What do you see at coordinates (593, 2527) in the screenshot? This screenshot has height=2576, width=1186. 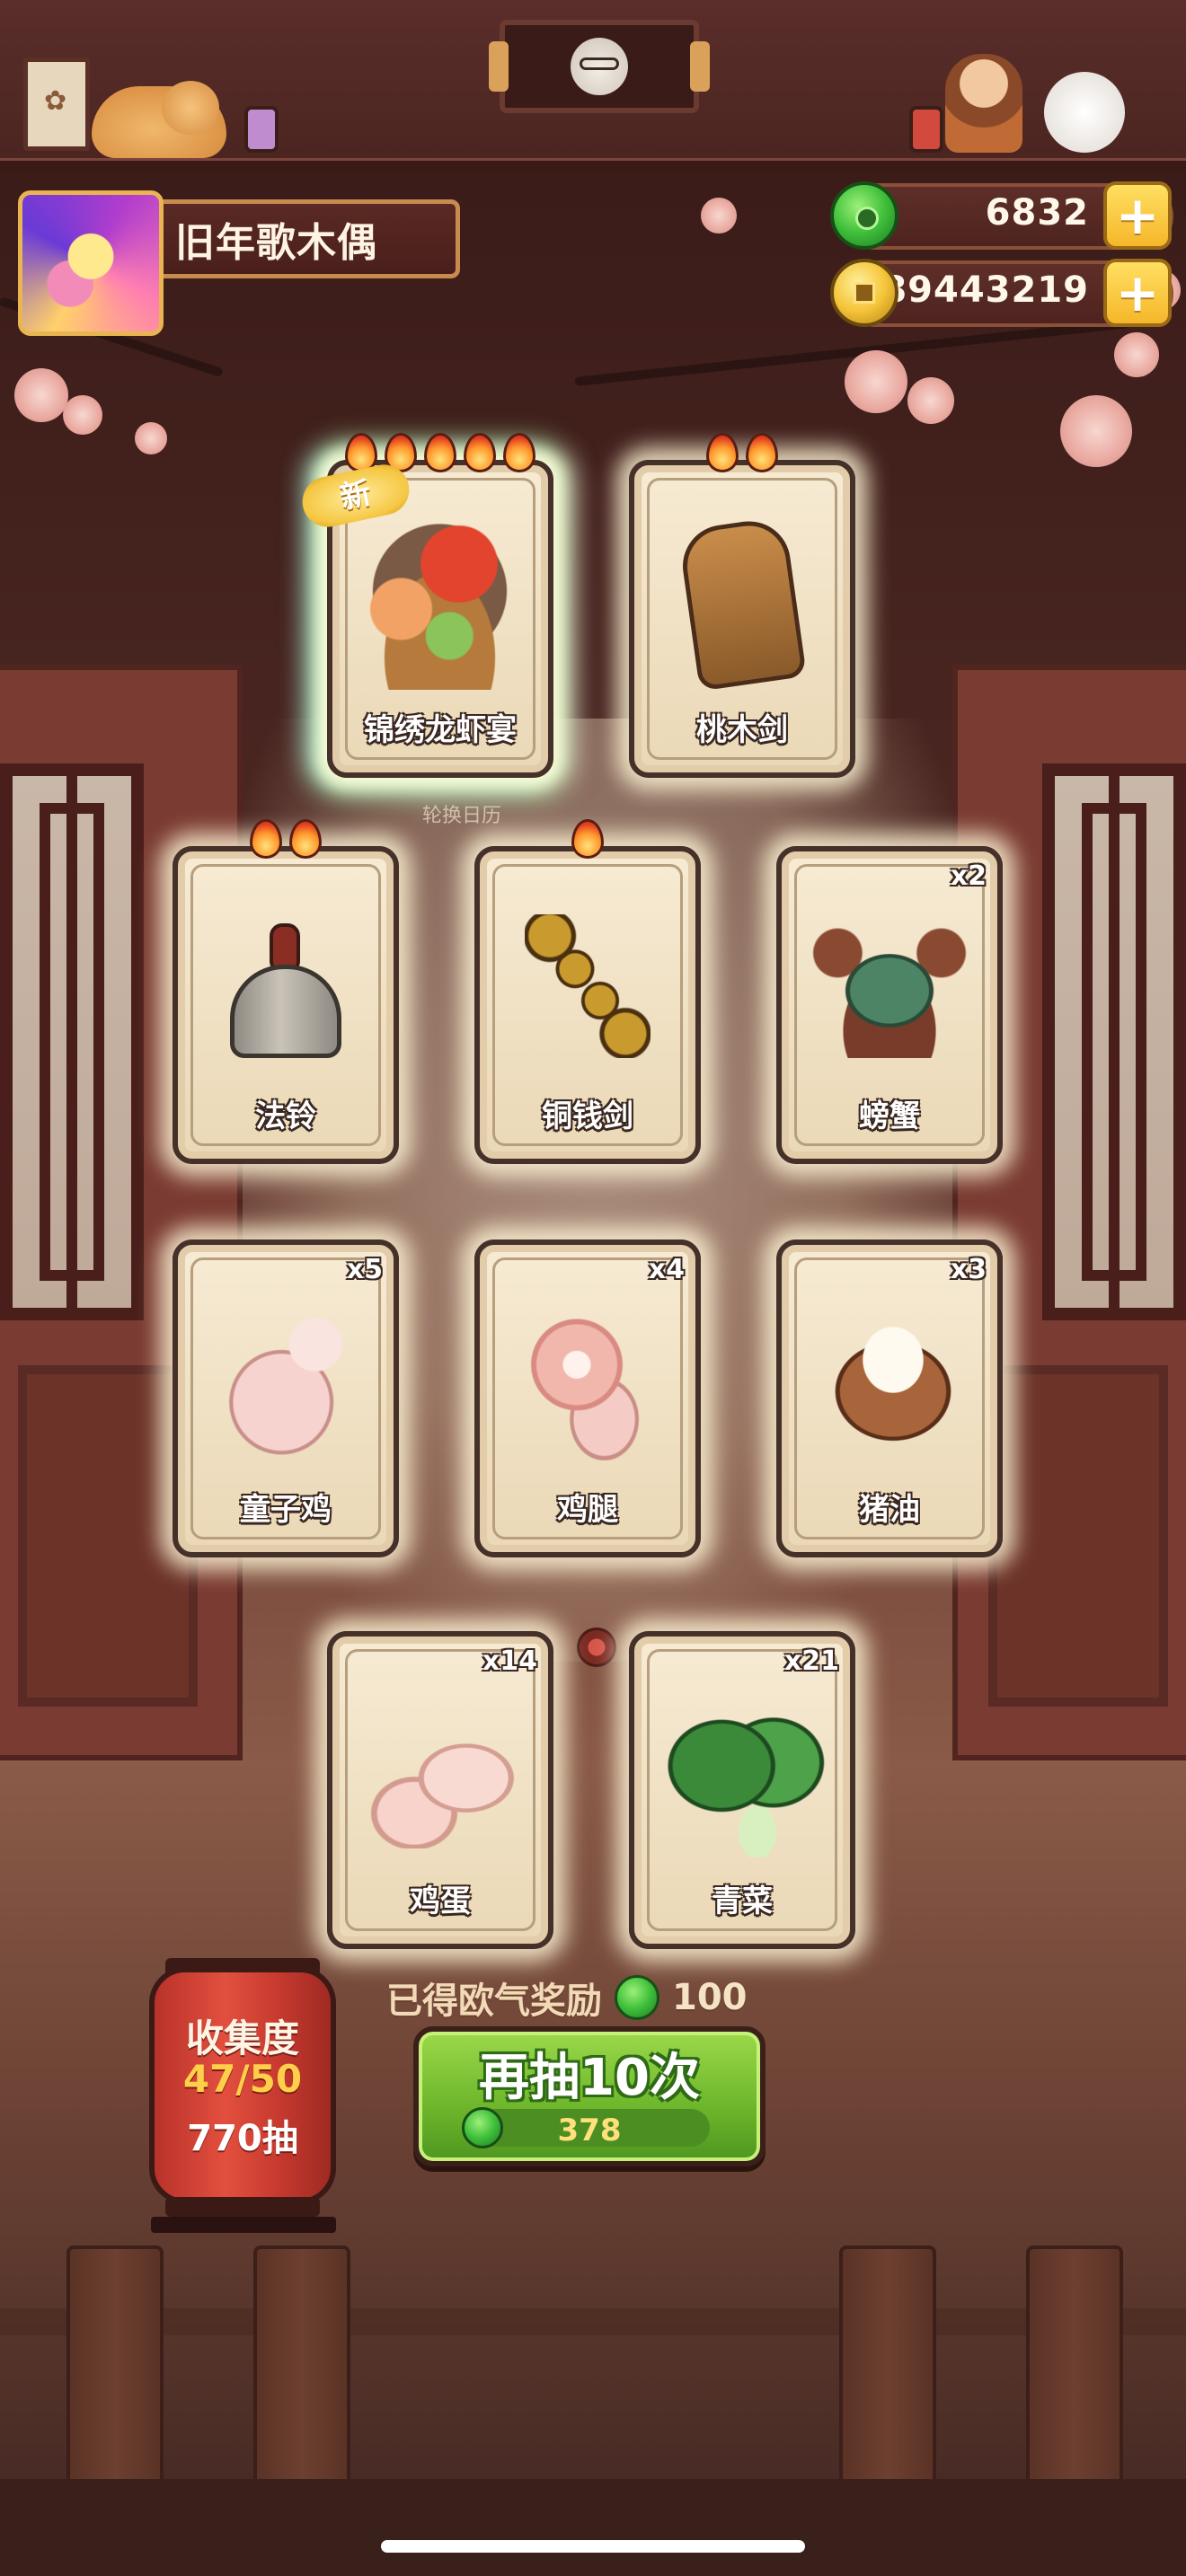 I see `bottom-bar` at bounding box center [593, 2527].